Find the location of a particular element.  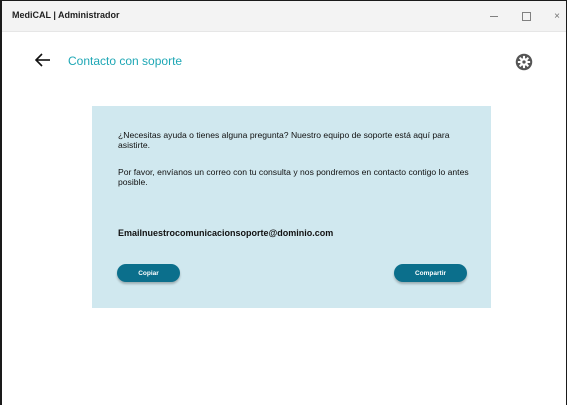

maximize-button is located at coordinates (526, 16).